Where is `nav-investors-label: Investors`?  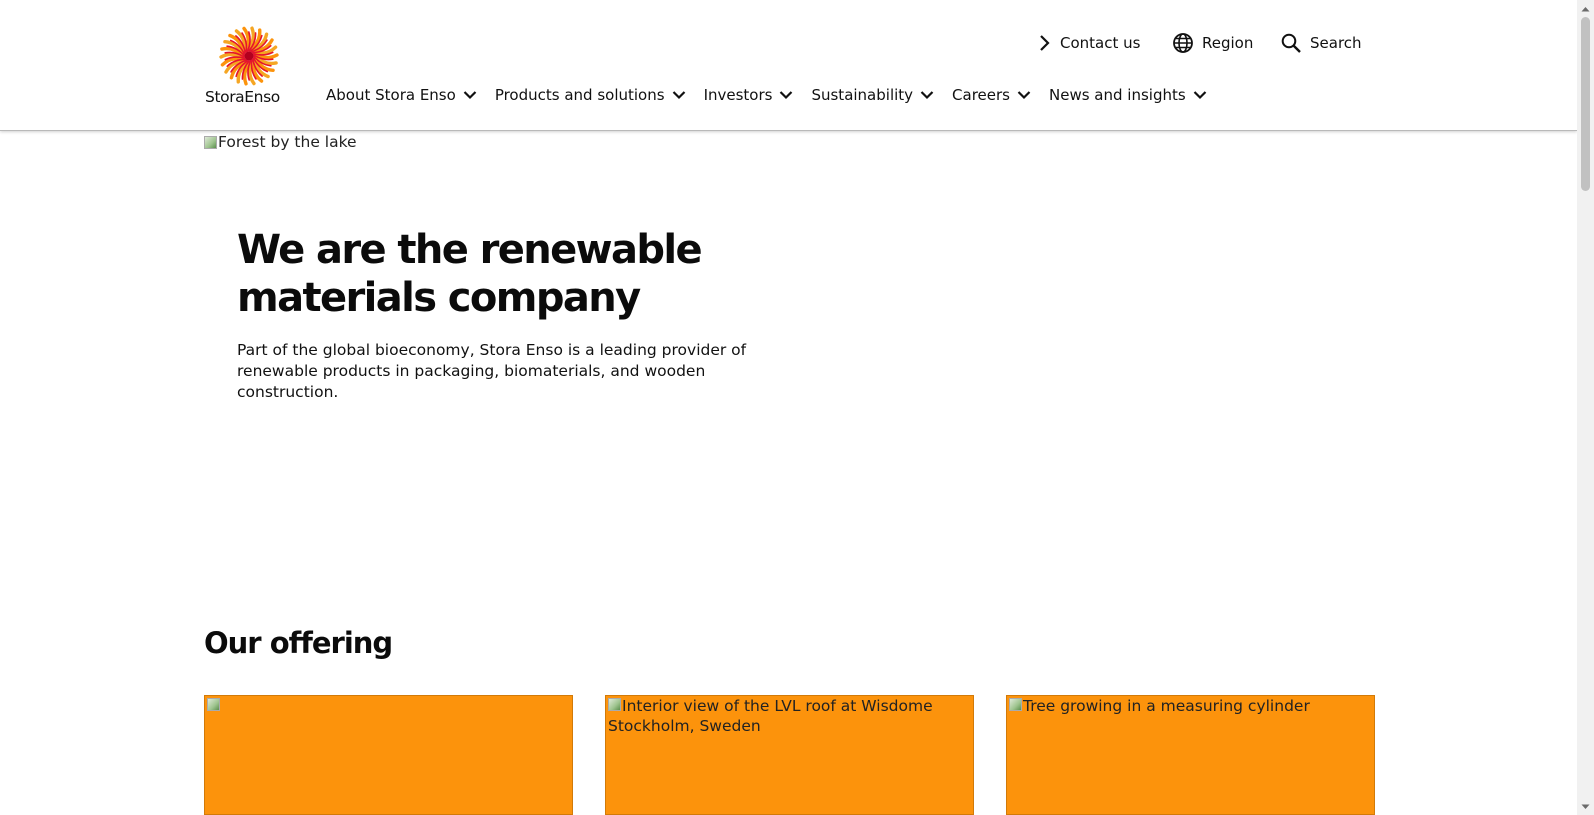 nav-investors-label: Investors is located at coordinates (738, 95).